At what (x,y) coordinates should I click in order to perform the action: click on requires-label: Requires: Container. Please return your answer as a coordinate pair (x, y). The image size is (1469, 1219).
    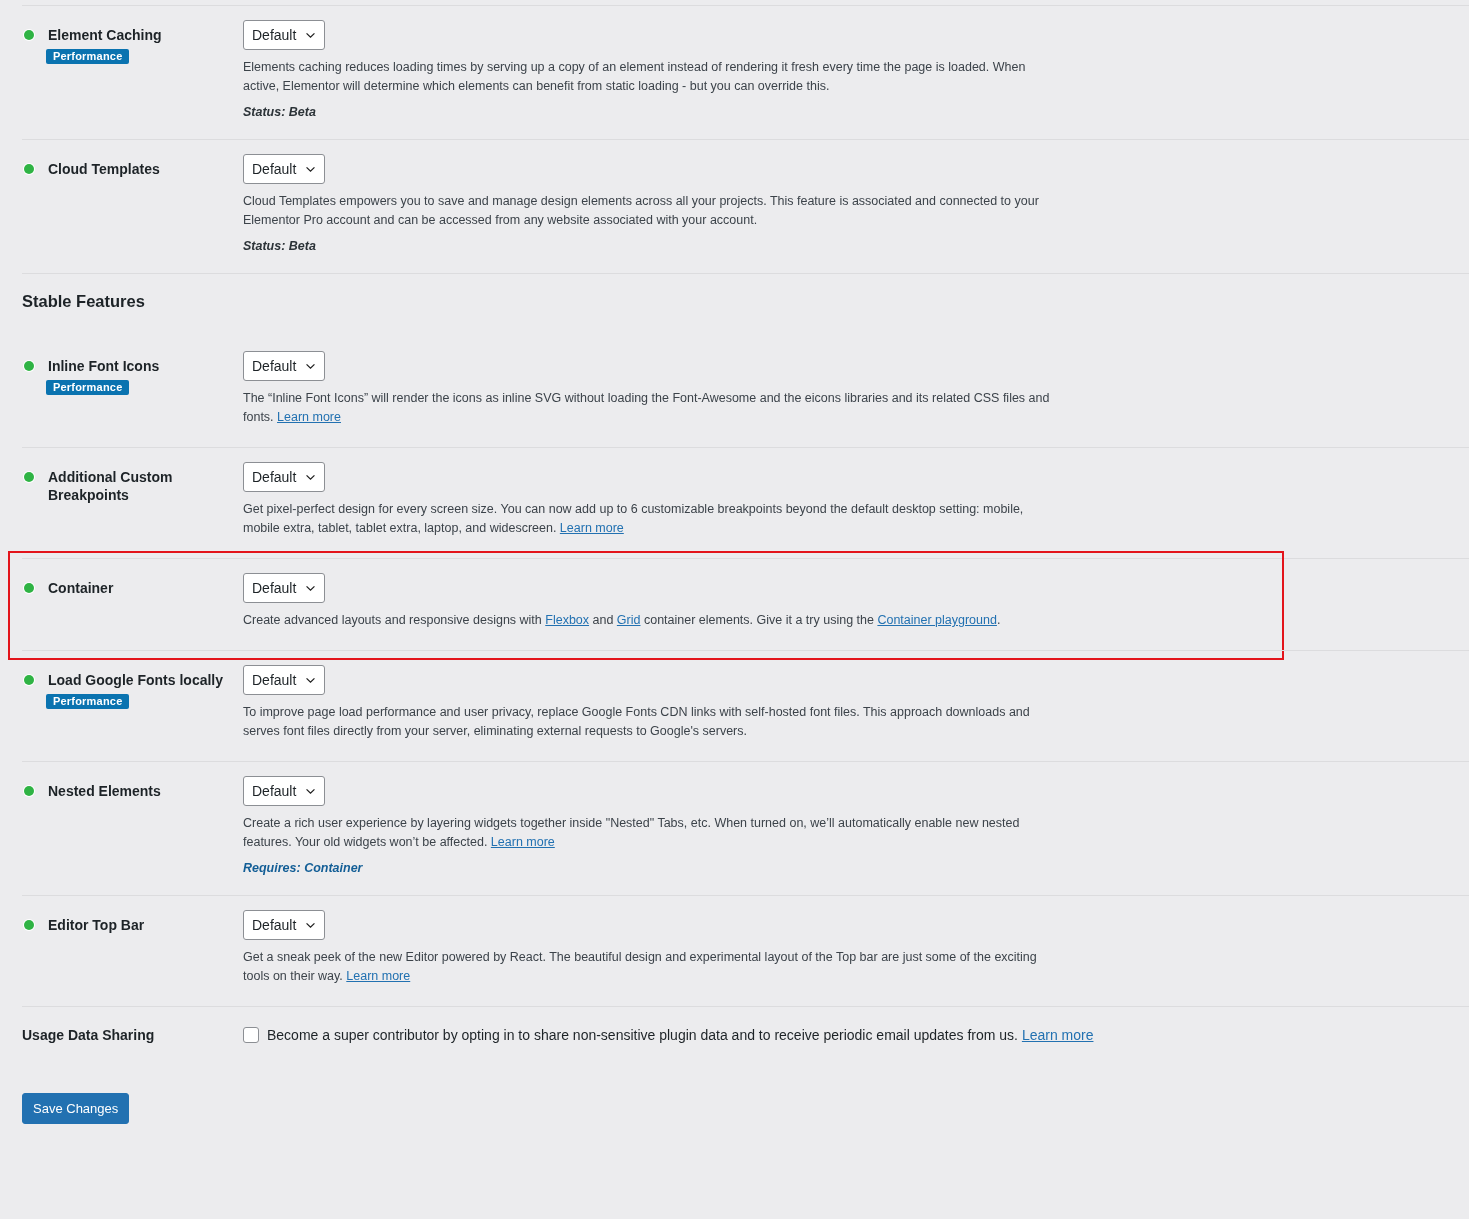
    Looking at the image, I should click on (303, 868).